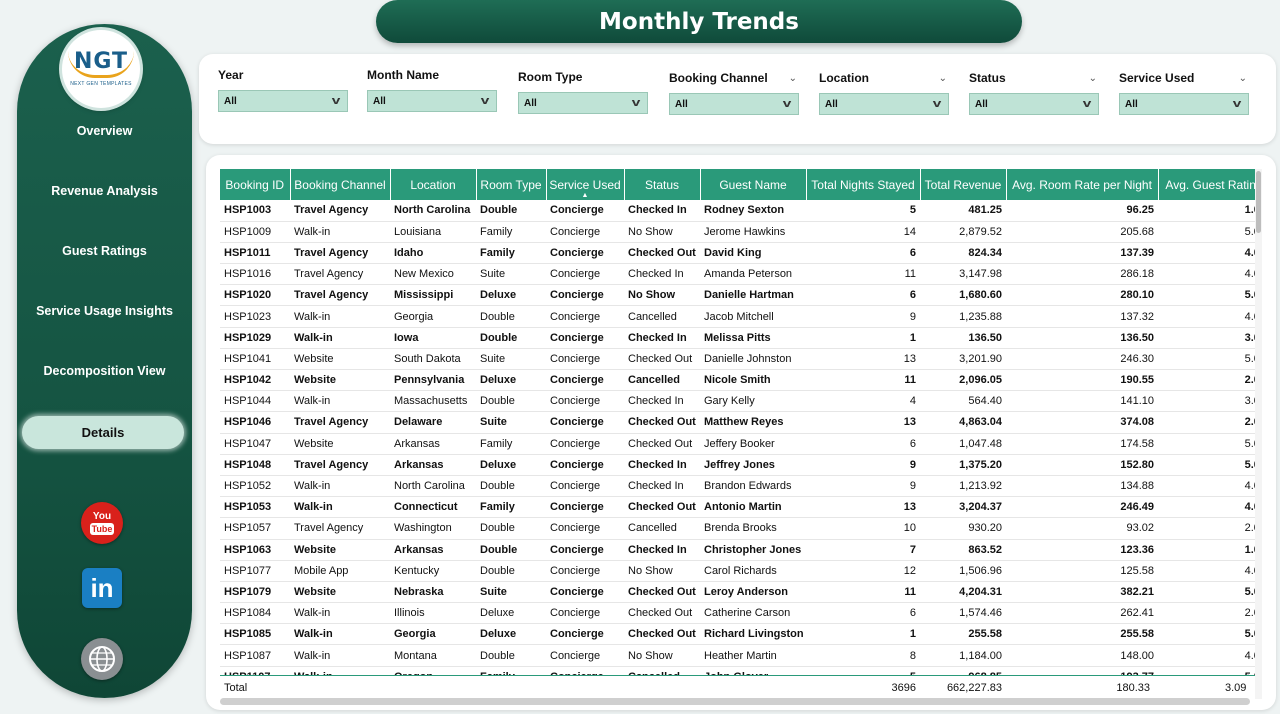  I want to click on filter-year-value: All, so click(230, 101).